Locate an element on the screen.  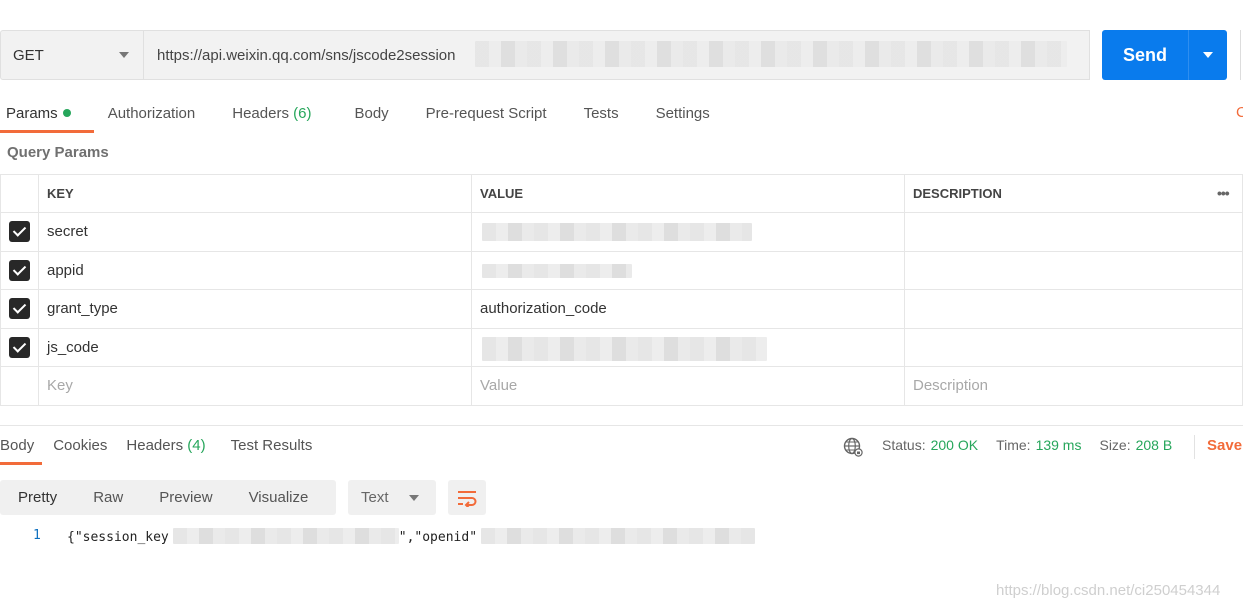
response-divider is located at coordinates (621, 425).